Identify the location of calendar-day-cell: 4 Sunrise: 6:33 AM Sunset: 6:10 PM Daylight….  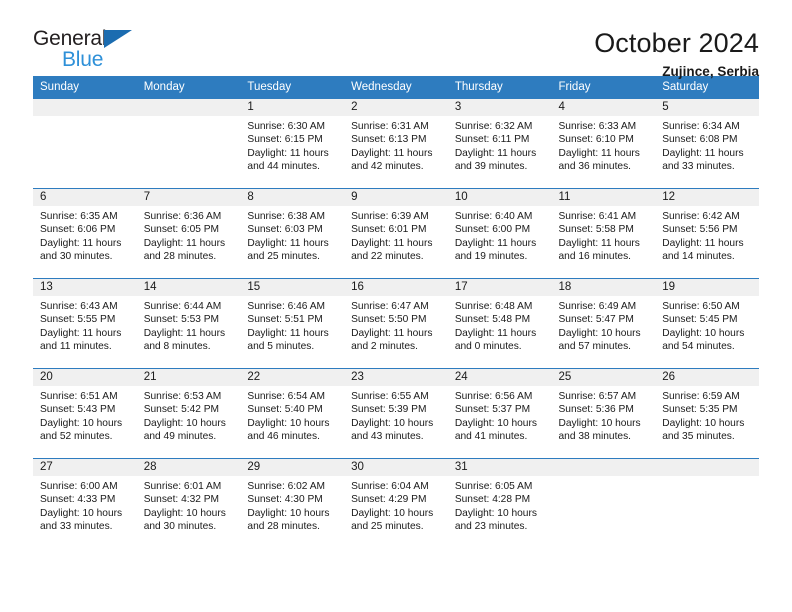
(603, 143).